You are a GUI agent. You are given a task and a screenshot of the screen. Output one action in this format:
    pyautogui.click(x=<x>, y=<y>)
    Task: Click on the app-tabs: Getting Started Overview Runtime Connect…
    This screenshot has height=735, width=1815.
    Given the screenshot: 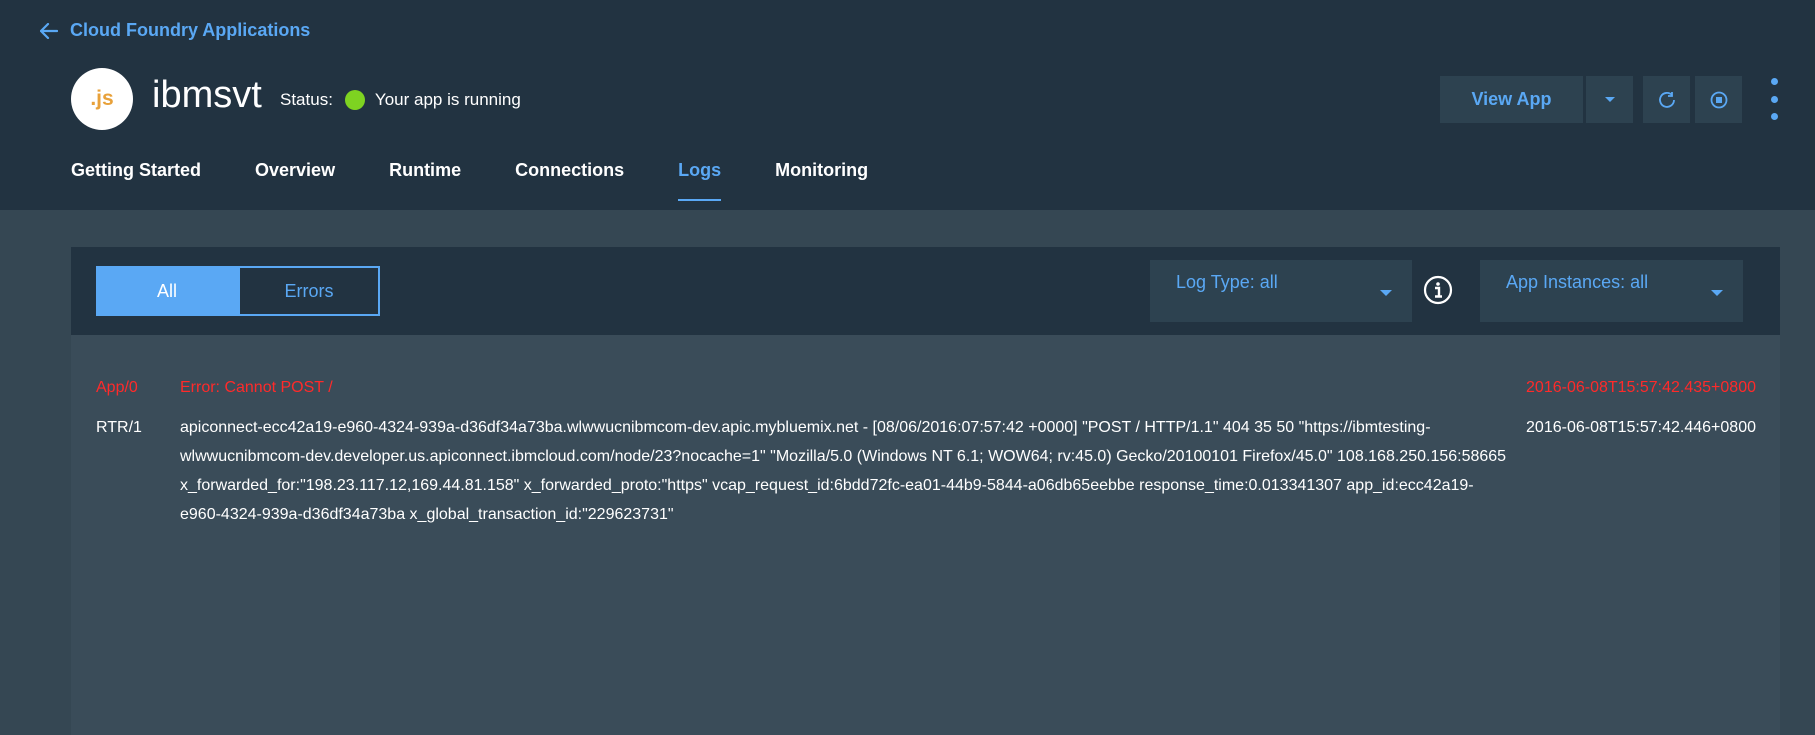 What is the action you would take?
    pyautogui.click(x=496, y=180)
    